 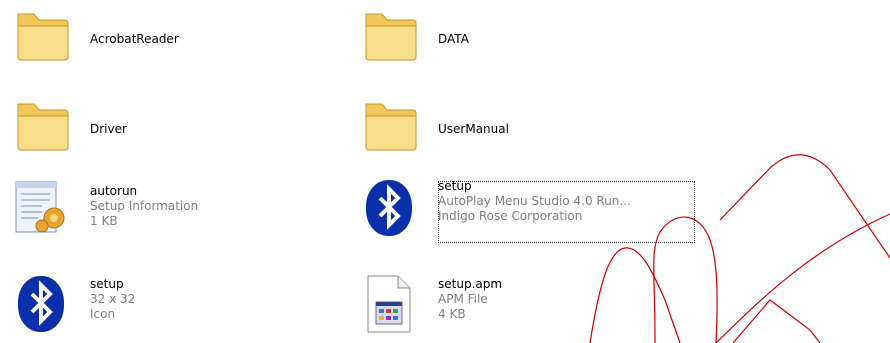 I want to click on file-item-setup-apm: setup.apm APM File 4 KB, so click(x=560, y=307).